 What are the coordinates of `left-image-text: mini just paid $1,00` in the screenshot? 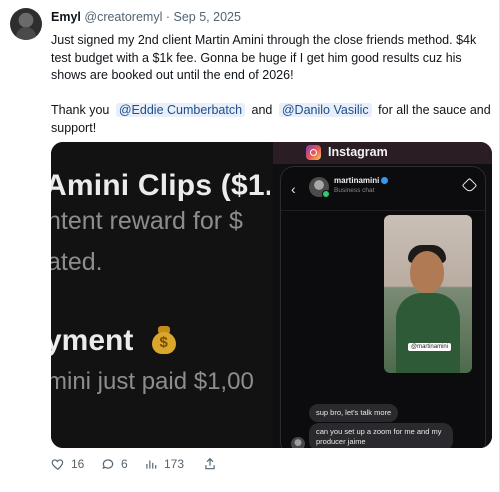 It's located at (152, 381).